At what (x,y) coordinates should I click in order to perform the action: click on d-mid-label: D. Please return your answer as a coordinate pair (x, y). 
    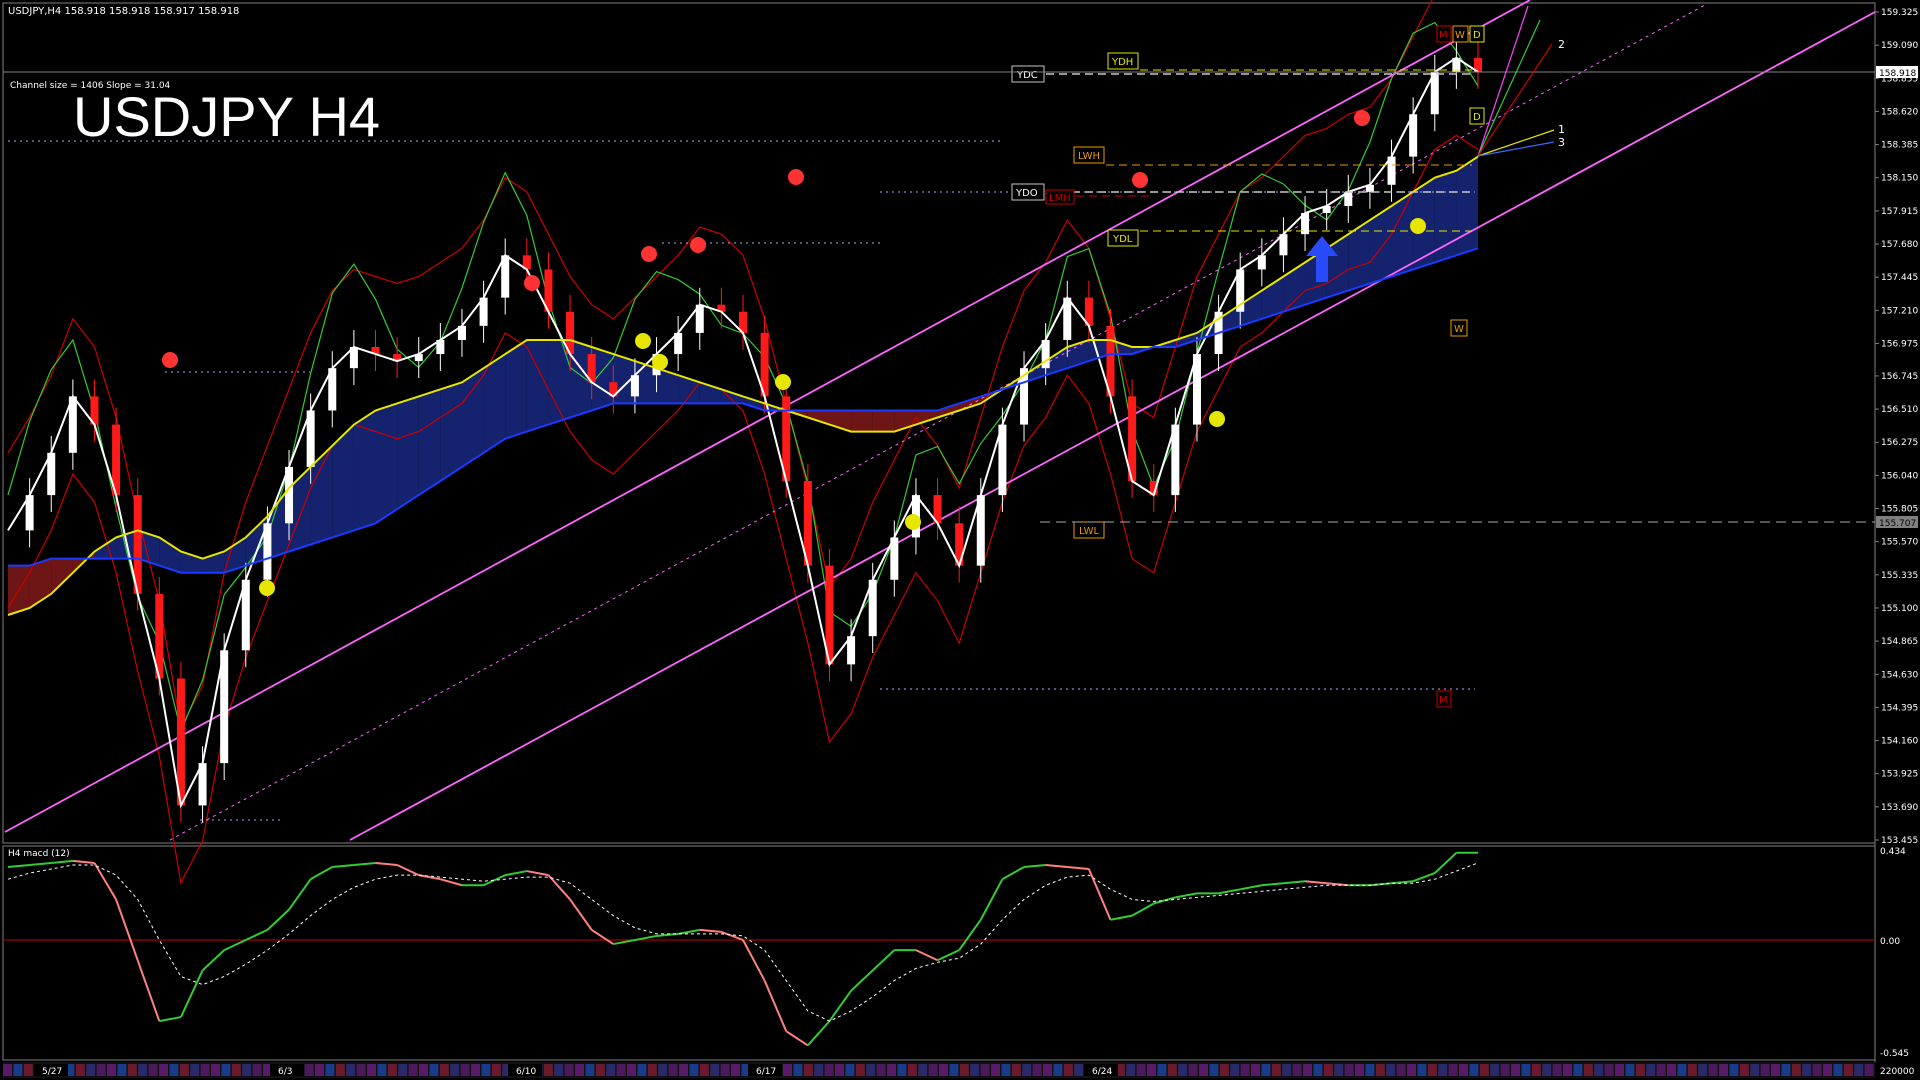
    Looking at the image, I should click on (1477, 117).